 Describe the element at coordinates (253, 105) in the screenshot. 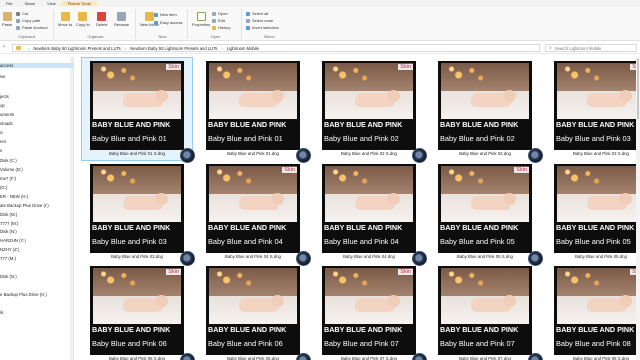

I see `thumbnail: BABY BLUE AND PINK Baby Blue and Pink 01` at that location.